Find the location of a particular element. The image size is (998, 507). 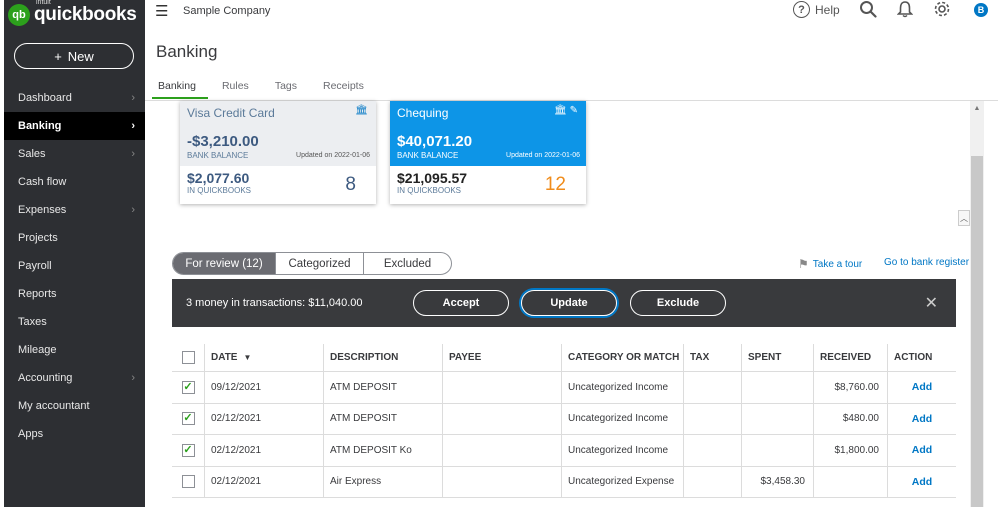

cell-spent: $3,458.30 is located at coordinates (777, 481).